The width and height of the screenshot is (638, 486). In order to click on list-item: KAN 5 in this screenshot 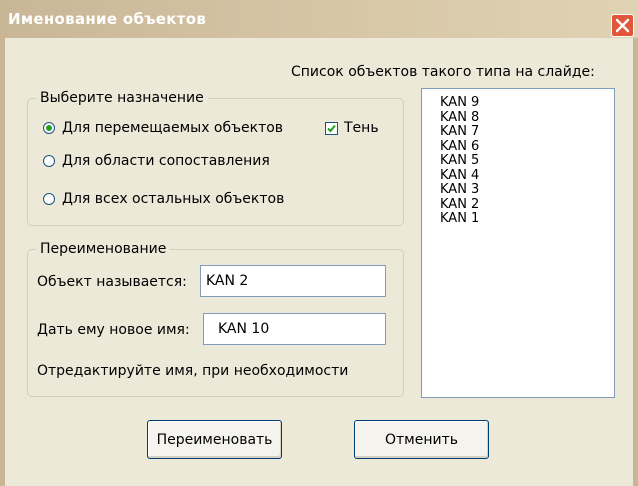, I will do `click(527, 161)`.